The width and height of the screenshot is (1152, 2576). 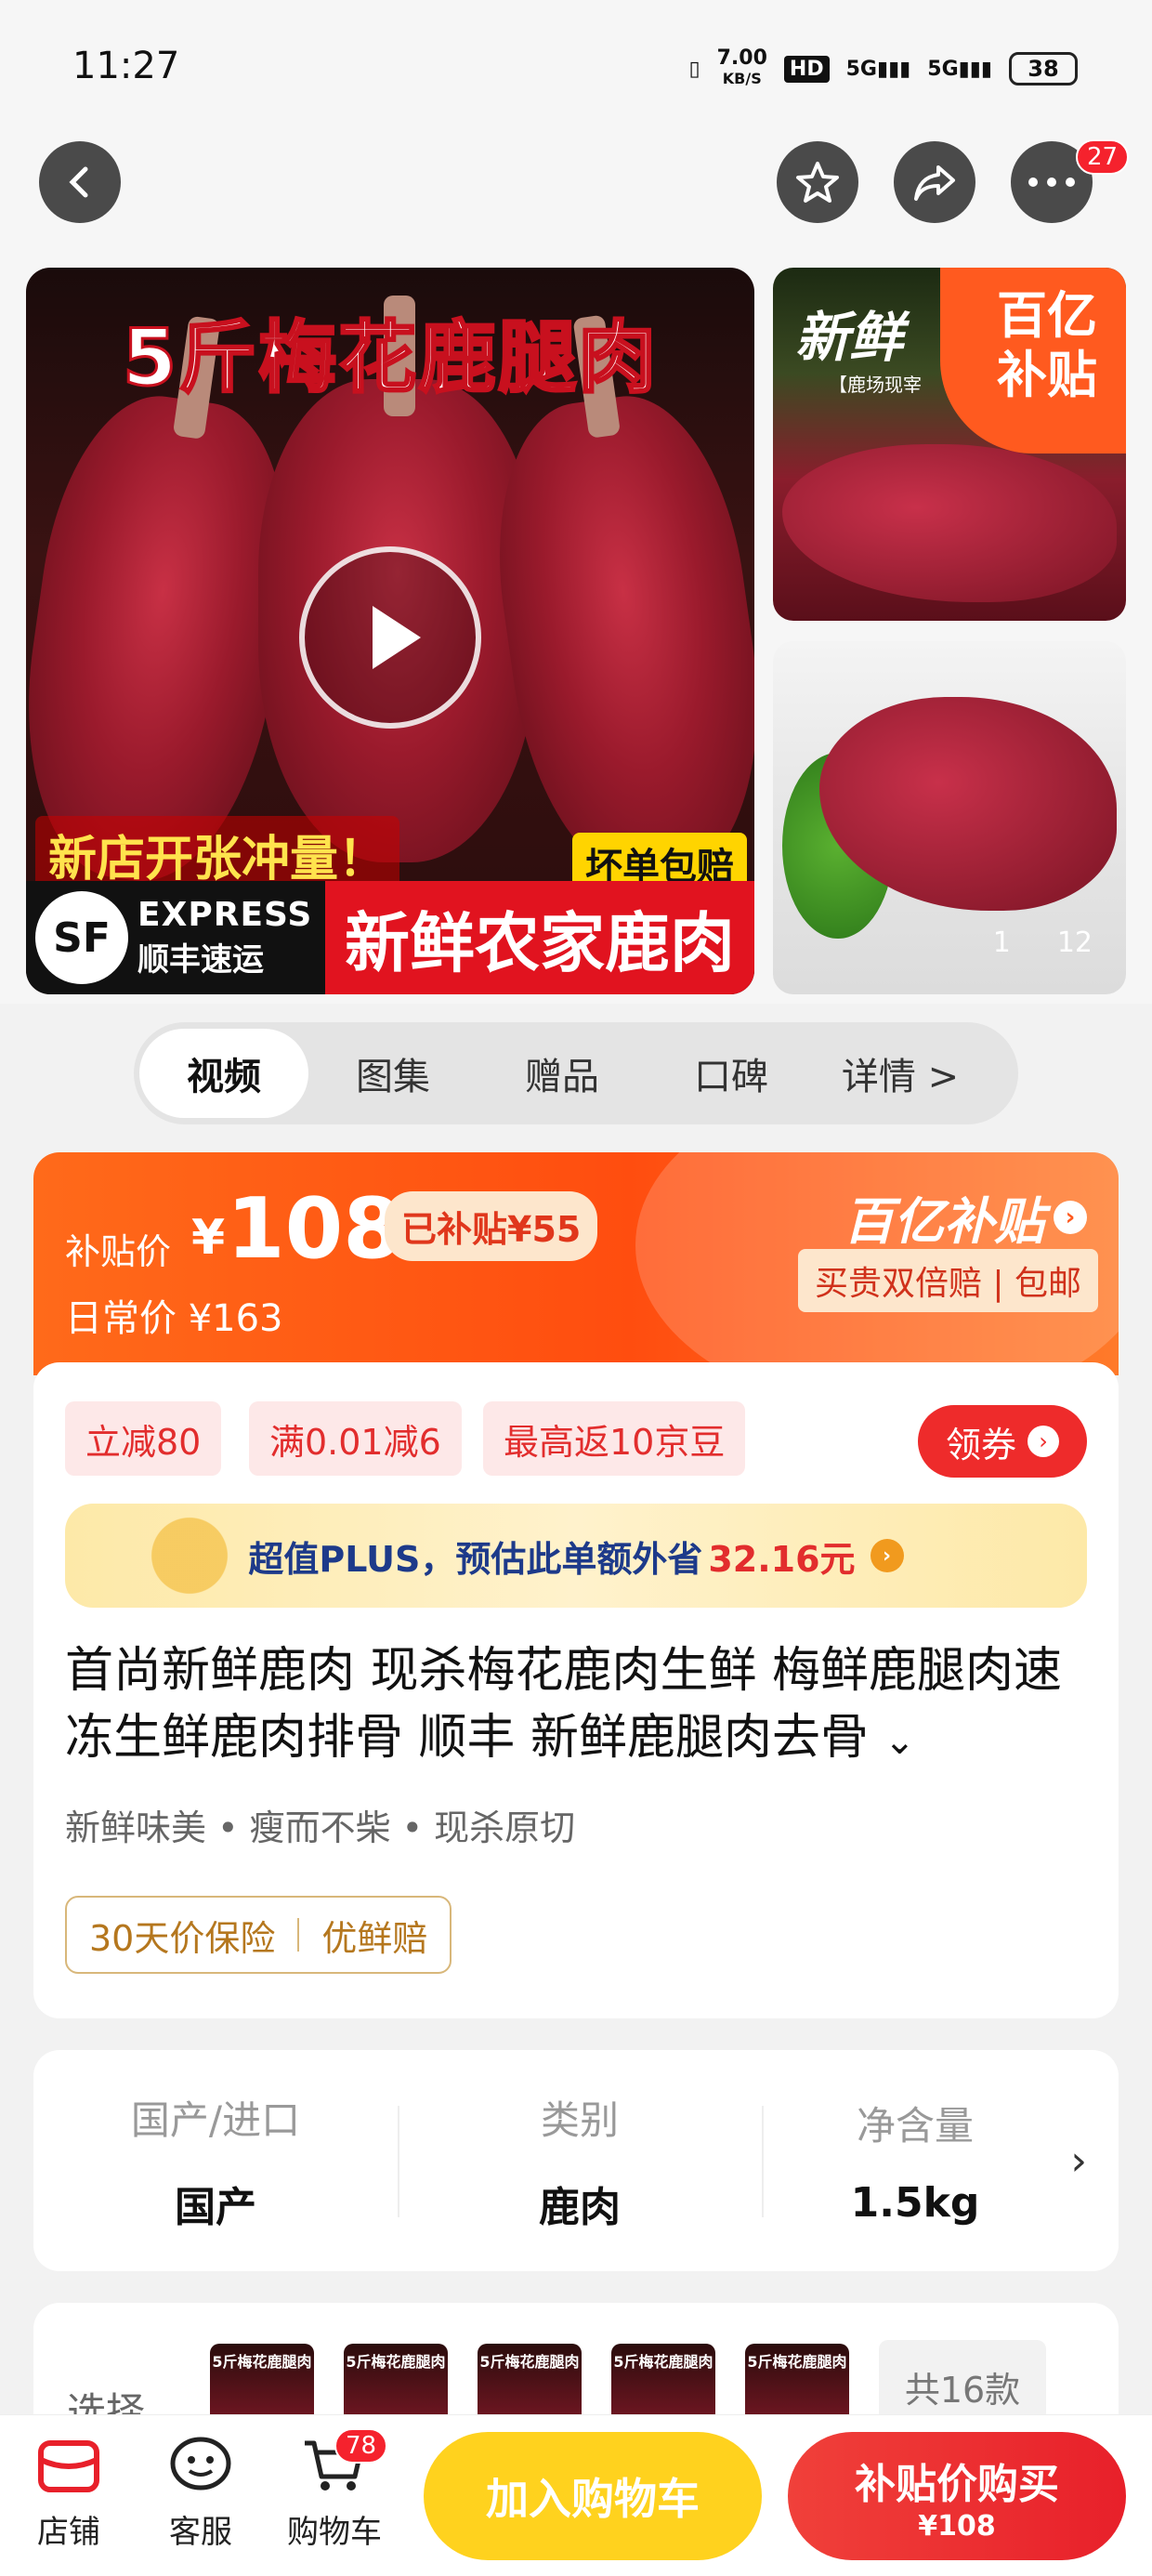 What do you see at coordinates (580, 2163) in the screenshot?
I see `attr-category: 类别 鹿肉` at bounding box center [580, 2163].